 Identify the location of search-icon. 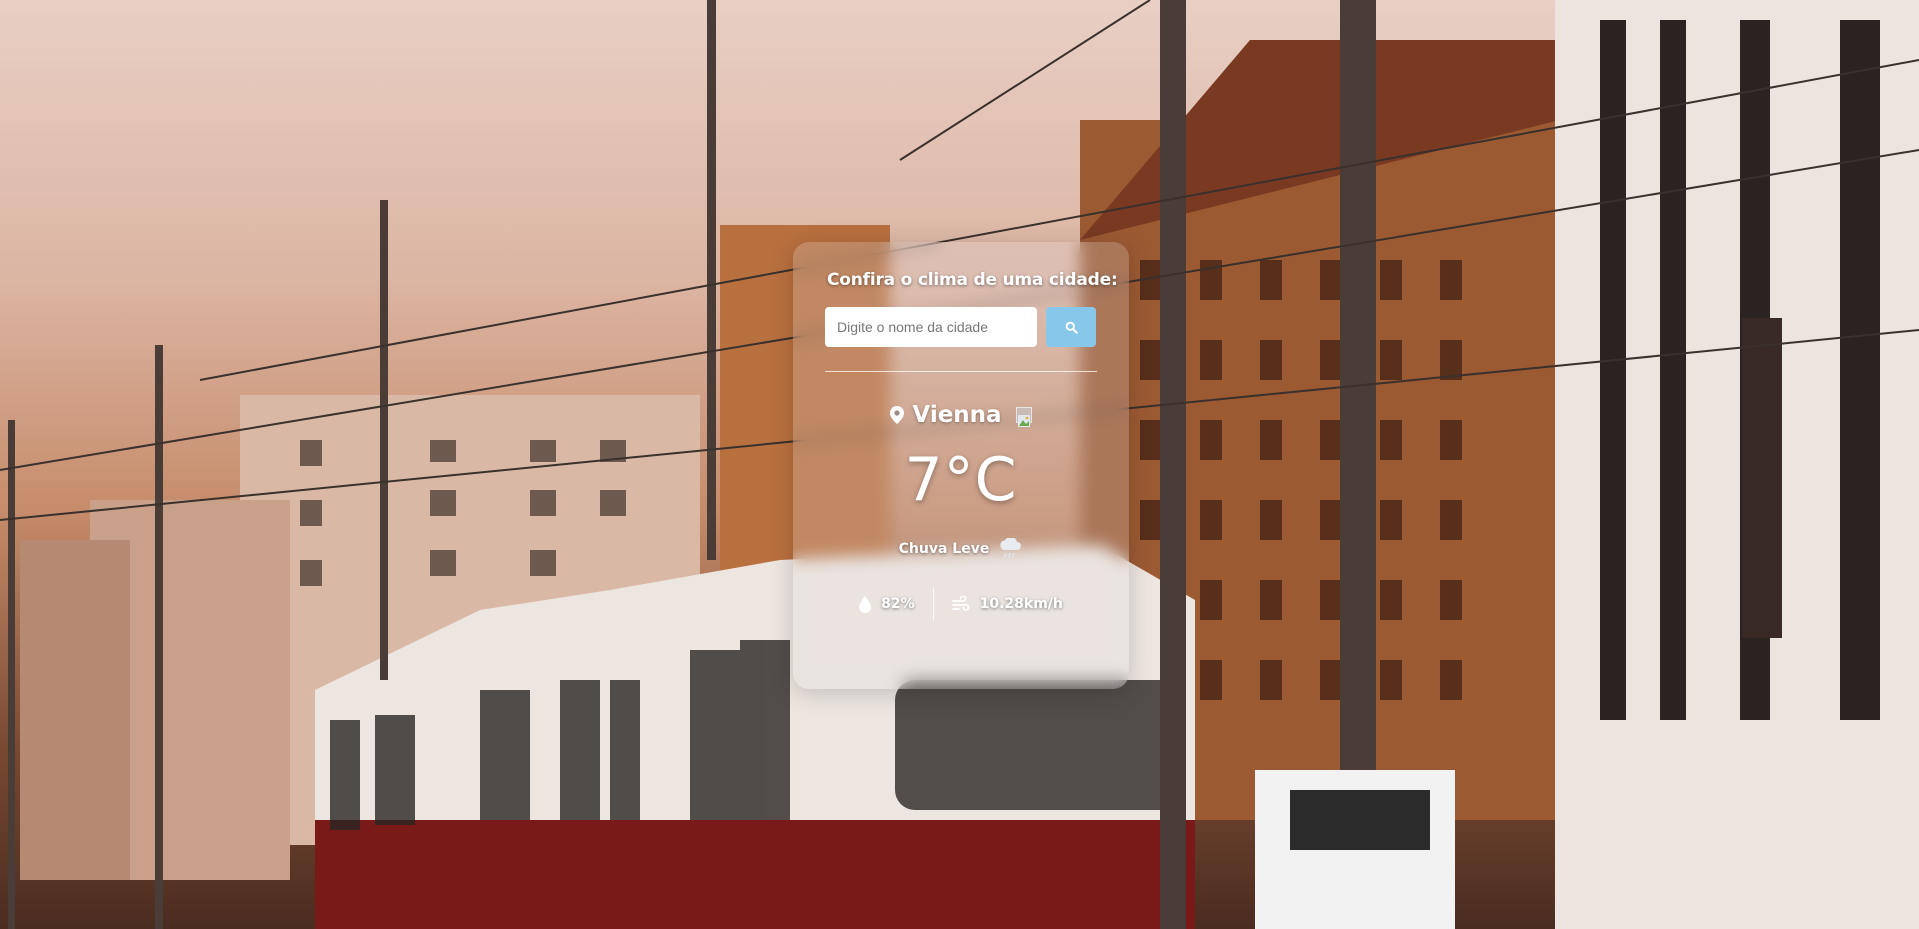
(1071, 327).